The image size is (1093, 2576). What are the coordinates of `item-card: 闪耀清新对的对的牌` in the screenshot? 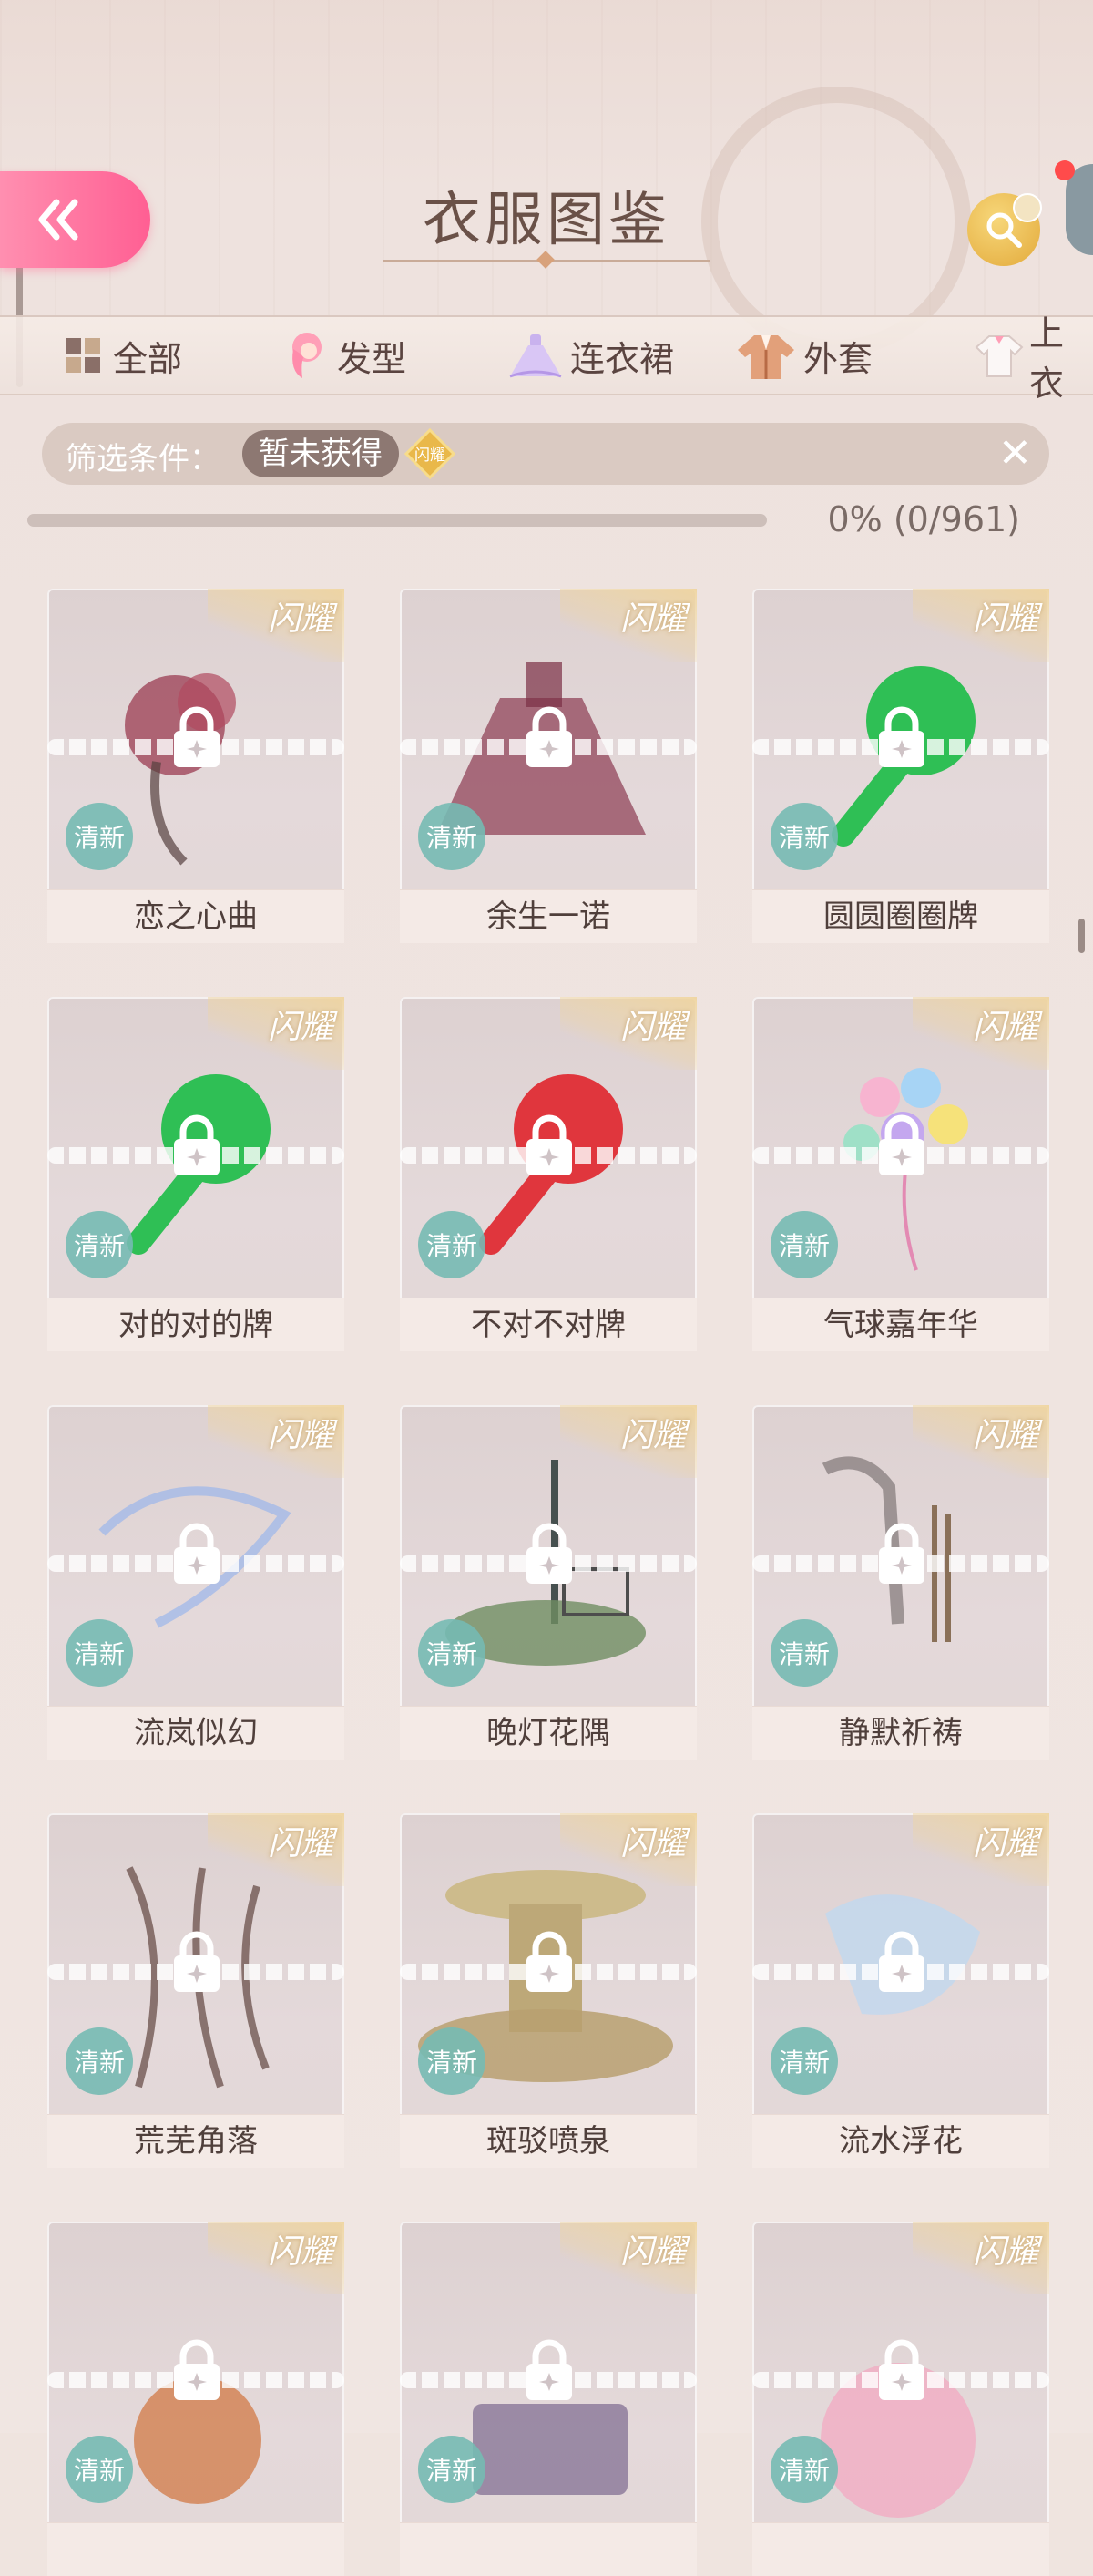 It's located at (196, 1174).